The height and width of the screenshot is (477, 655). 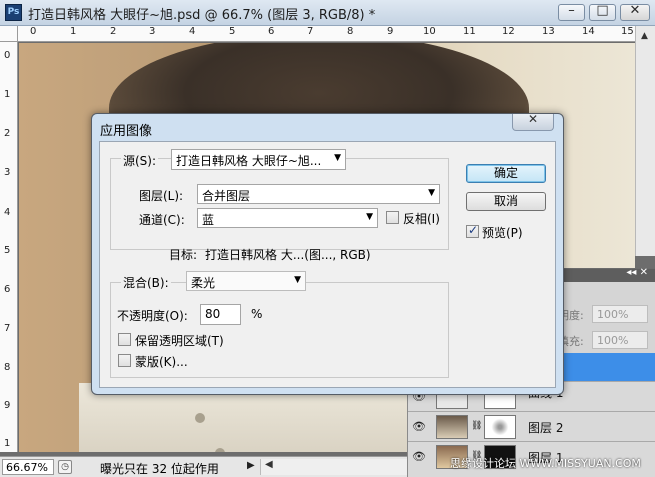 I want to click on opacity-unit: %, so click(x=257, y=314).